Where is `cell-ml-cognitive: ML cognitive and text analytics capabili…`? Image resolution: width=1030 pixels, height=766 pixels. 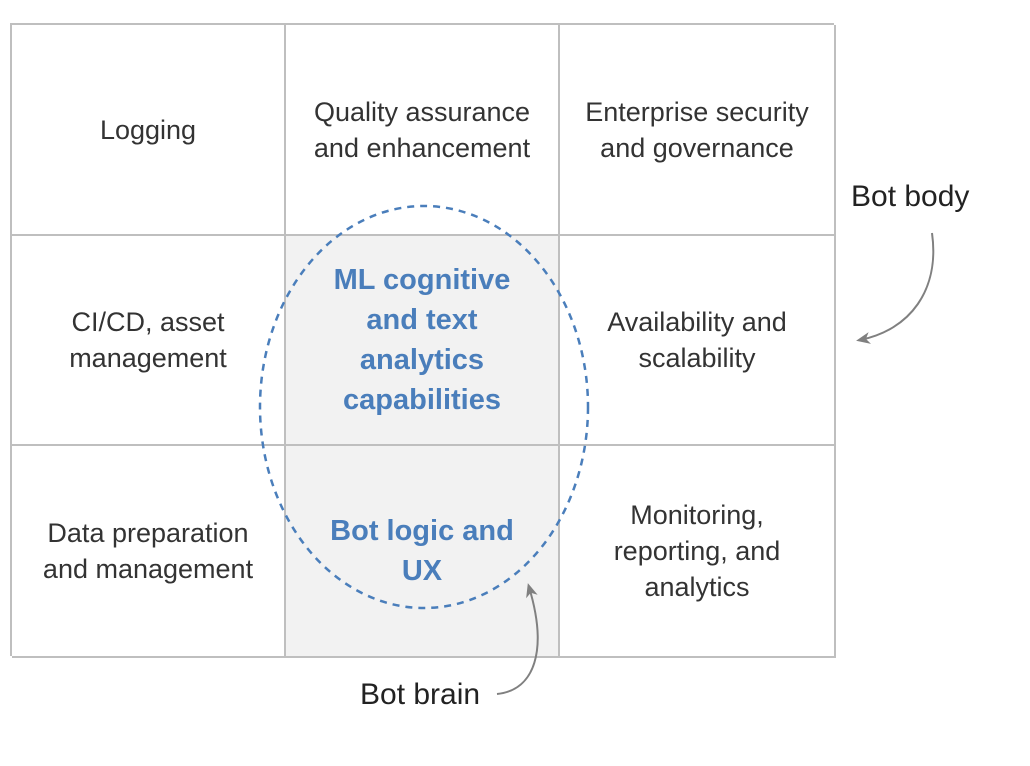
cell-ml-cognitive: ML cognitive and text analytics capabili… is located at coordinates (423, 341).